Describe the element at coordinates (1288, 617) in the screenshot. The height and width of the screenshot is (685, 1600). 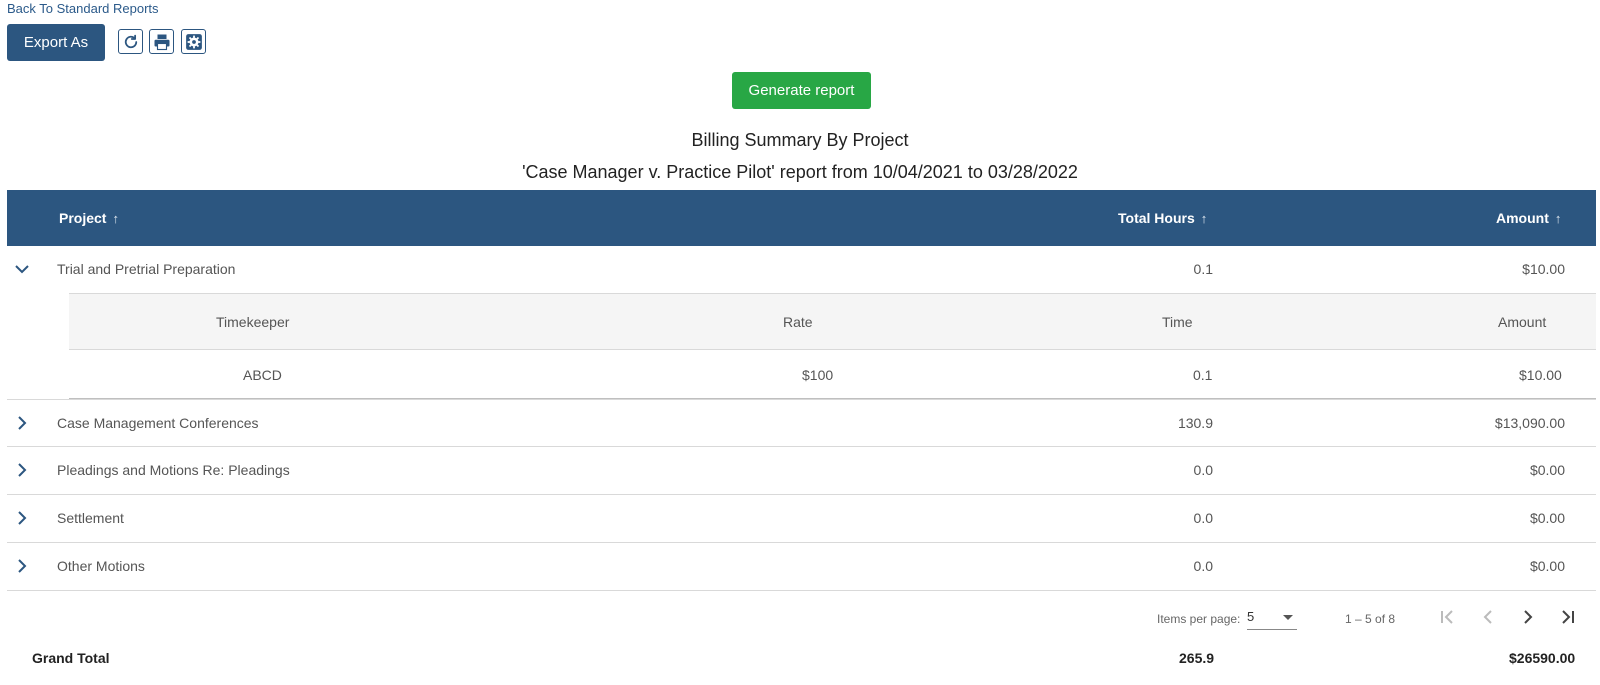
I see `dropdown-caret-icon` at that location.